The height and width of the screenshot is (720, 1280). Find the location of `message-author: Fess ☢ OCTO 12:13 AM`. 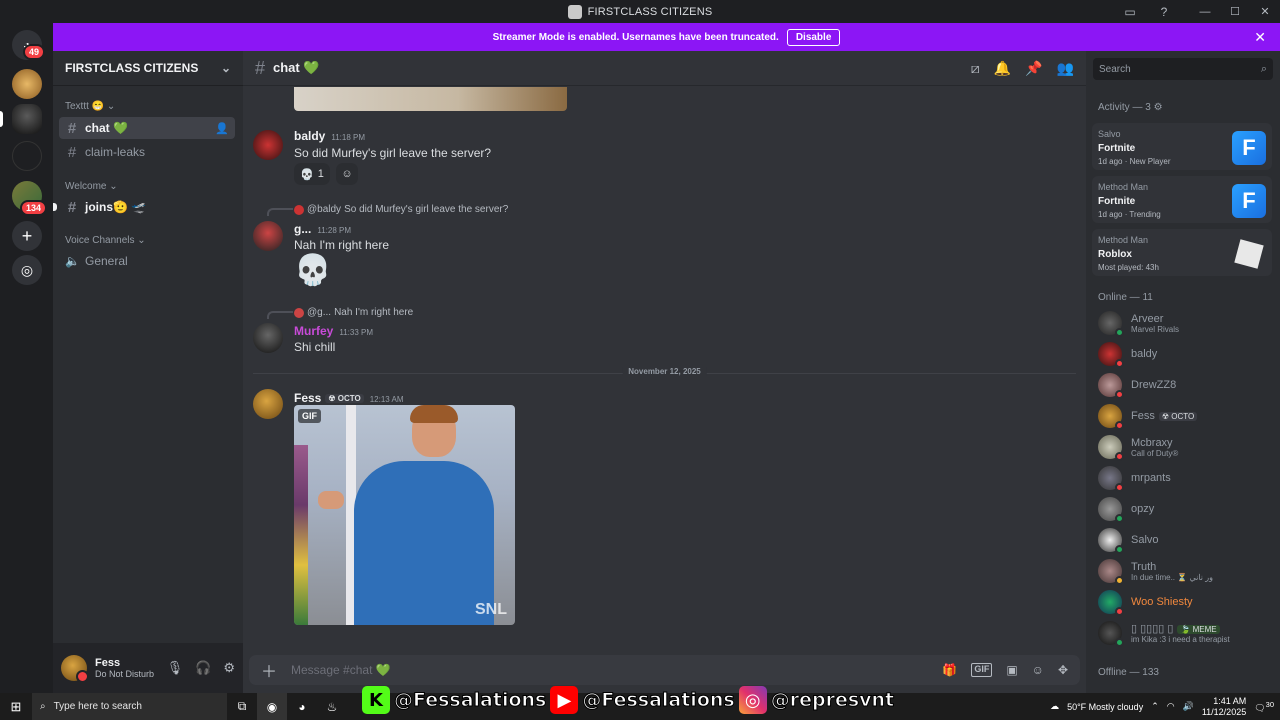

message-author: Fess ☢ OCTO 12:13 AM is located at coordinates (349, 398).